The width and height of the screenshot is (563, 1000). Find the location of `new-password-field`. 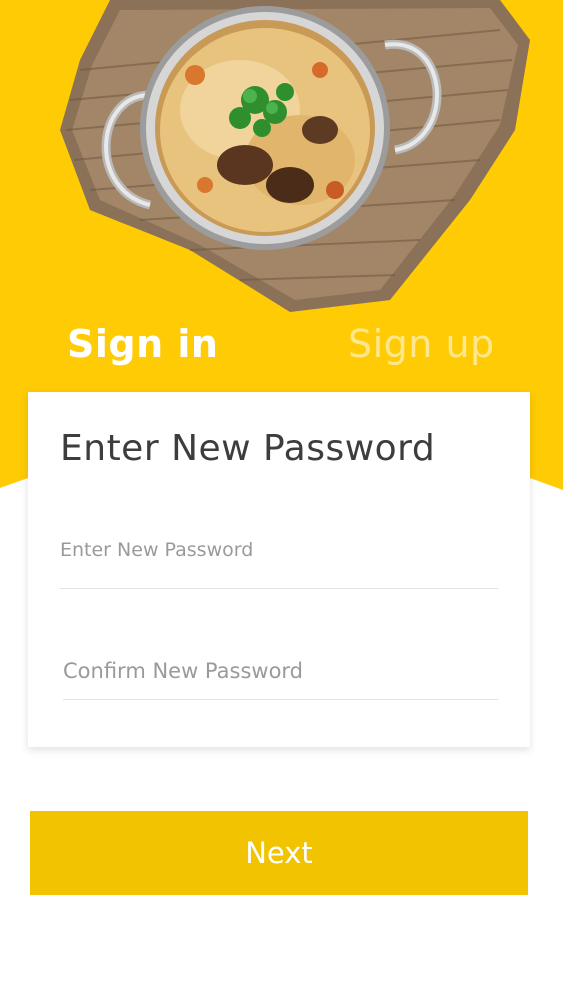

new-password-field is located at coordinates (279, 559).